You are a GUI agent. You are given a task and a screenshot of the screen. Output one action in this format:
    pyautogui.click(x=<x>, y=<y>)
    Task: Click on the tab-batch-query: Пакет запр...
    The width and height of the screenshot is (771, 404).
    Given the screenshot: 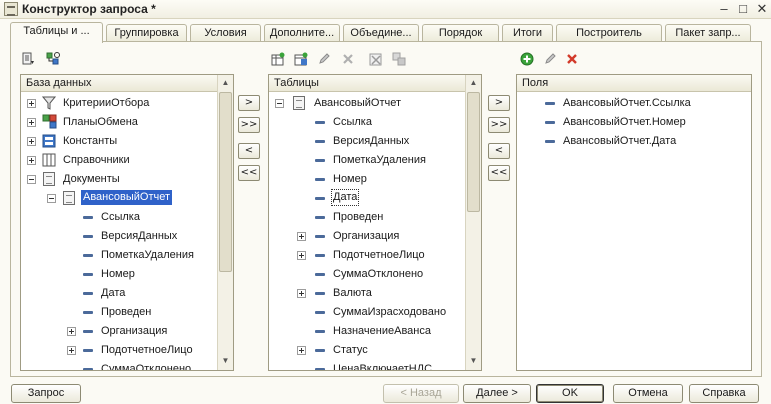 What is the action you would take?
    pyautogui.click(x=708, y=33)
    